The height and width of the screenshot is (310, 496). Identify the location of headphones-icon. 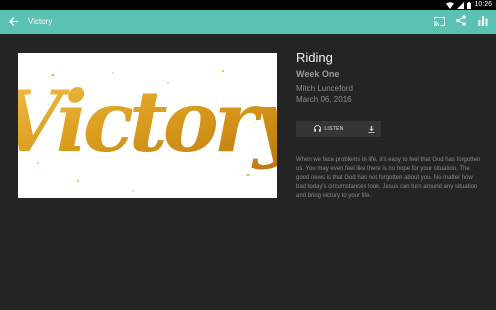
(318, 129).